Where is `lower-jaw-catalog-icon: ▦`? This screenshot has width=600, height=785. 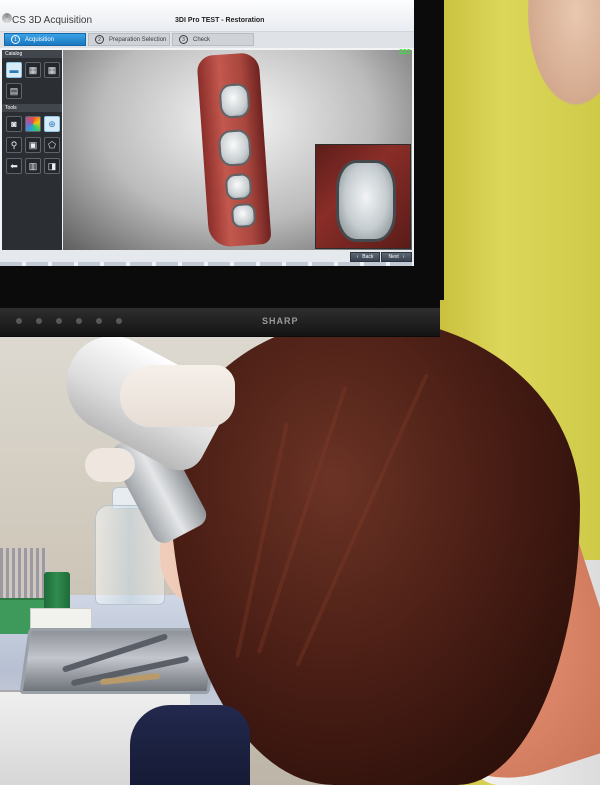
lower-jaw-catalog-icon: ▦ is located at coordinates (33, 70).